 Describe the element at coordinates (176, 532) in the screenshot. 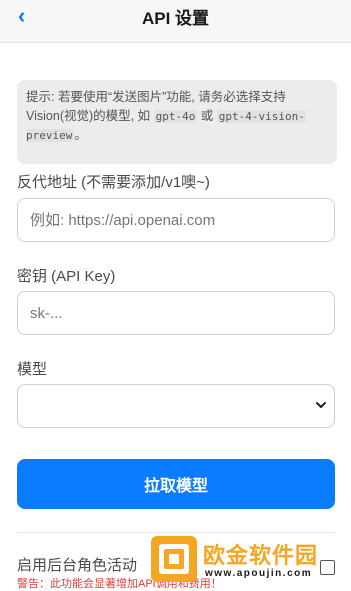

I see `section-divider` at that location.